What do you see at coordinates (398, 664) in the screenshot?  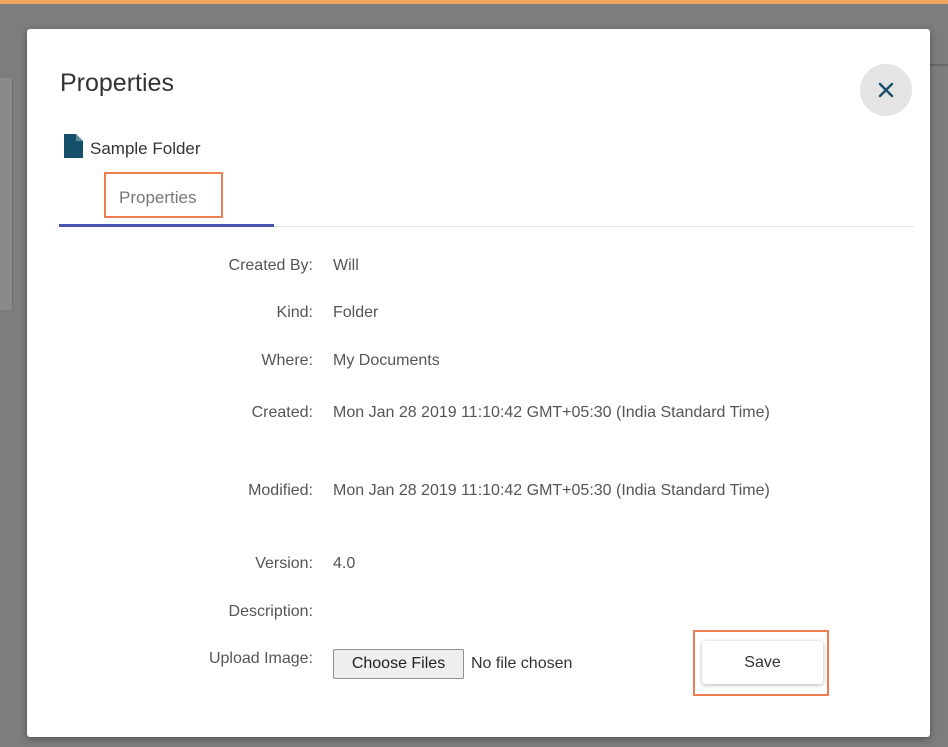 I see `choose-files-button: Choose Files` at bounding box center [398, 664].